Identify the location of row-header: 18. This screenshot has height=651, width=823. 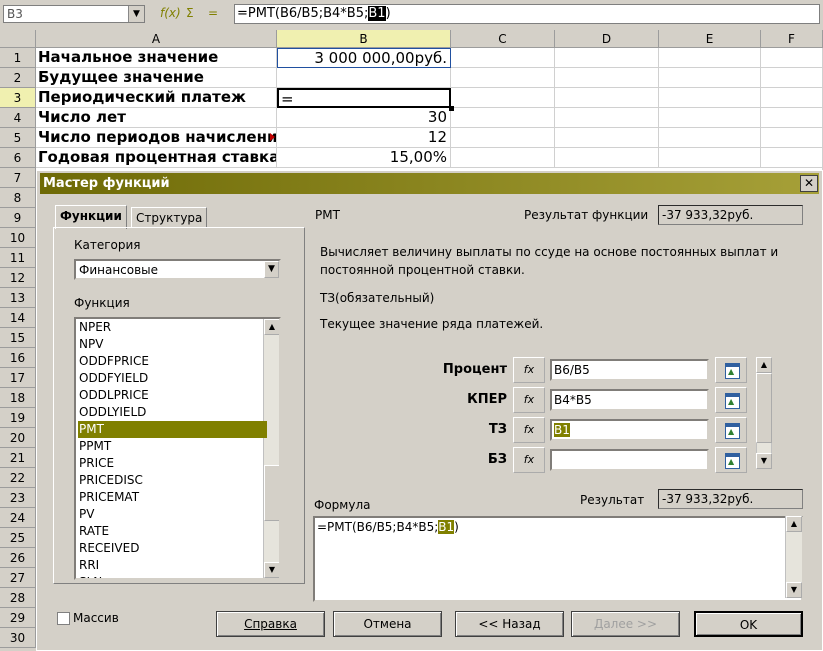
(18, 398).